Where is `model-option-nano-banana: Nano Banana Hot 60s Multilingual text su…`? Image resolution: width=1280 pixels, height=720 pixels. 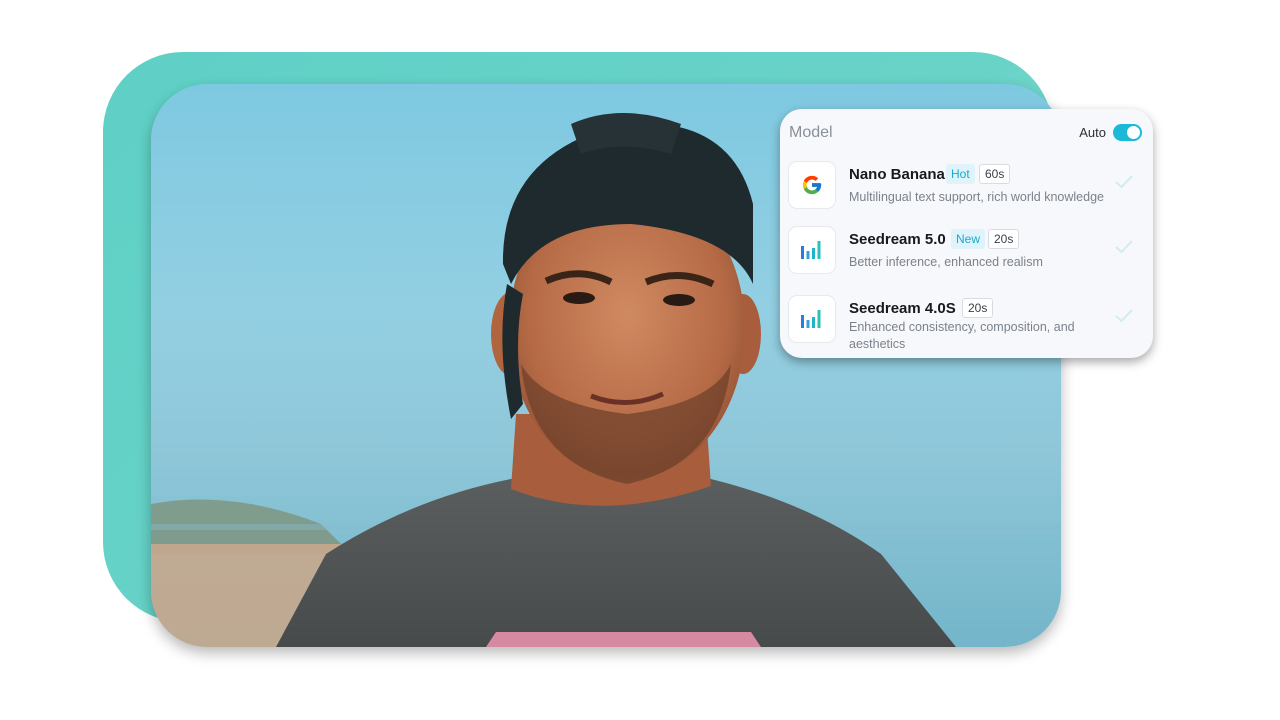
model-option-nano-banana: Nano Banana Hot 60s Multilingual text su… is located at coordinates (966, 192).